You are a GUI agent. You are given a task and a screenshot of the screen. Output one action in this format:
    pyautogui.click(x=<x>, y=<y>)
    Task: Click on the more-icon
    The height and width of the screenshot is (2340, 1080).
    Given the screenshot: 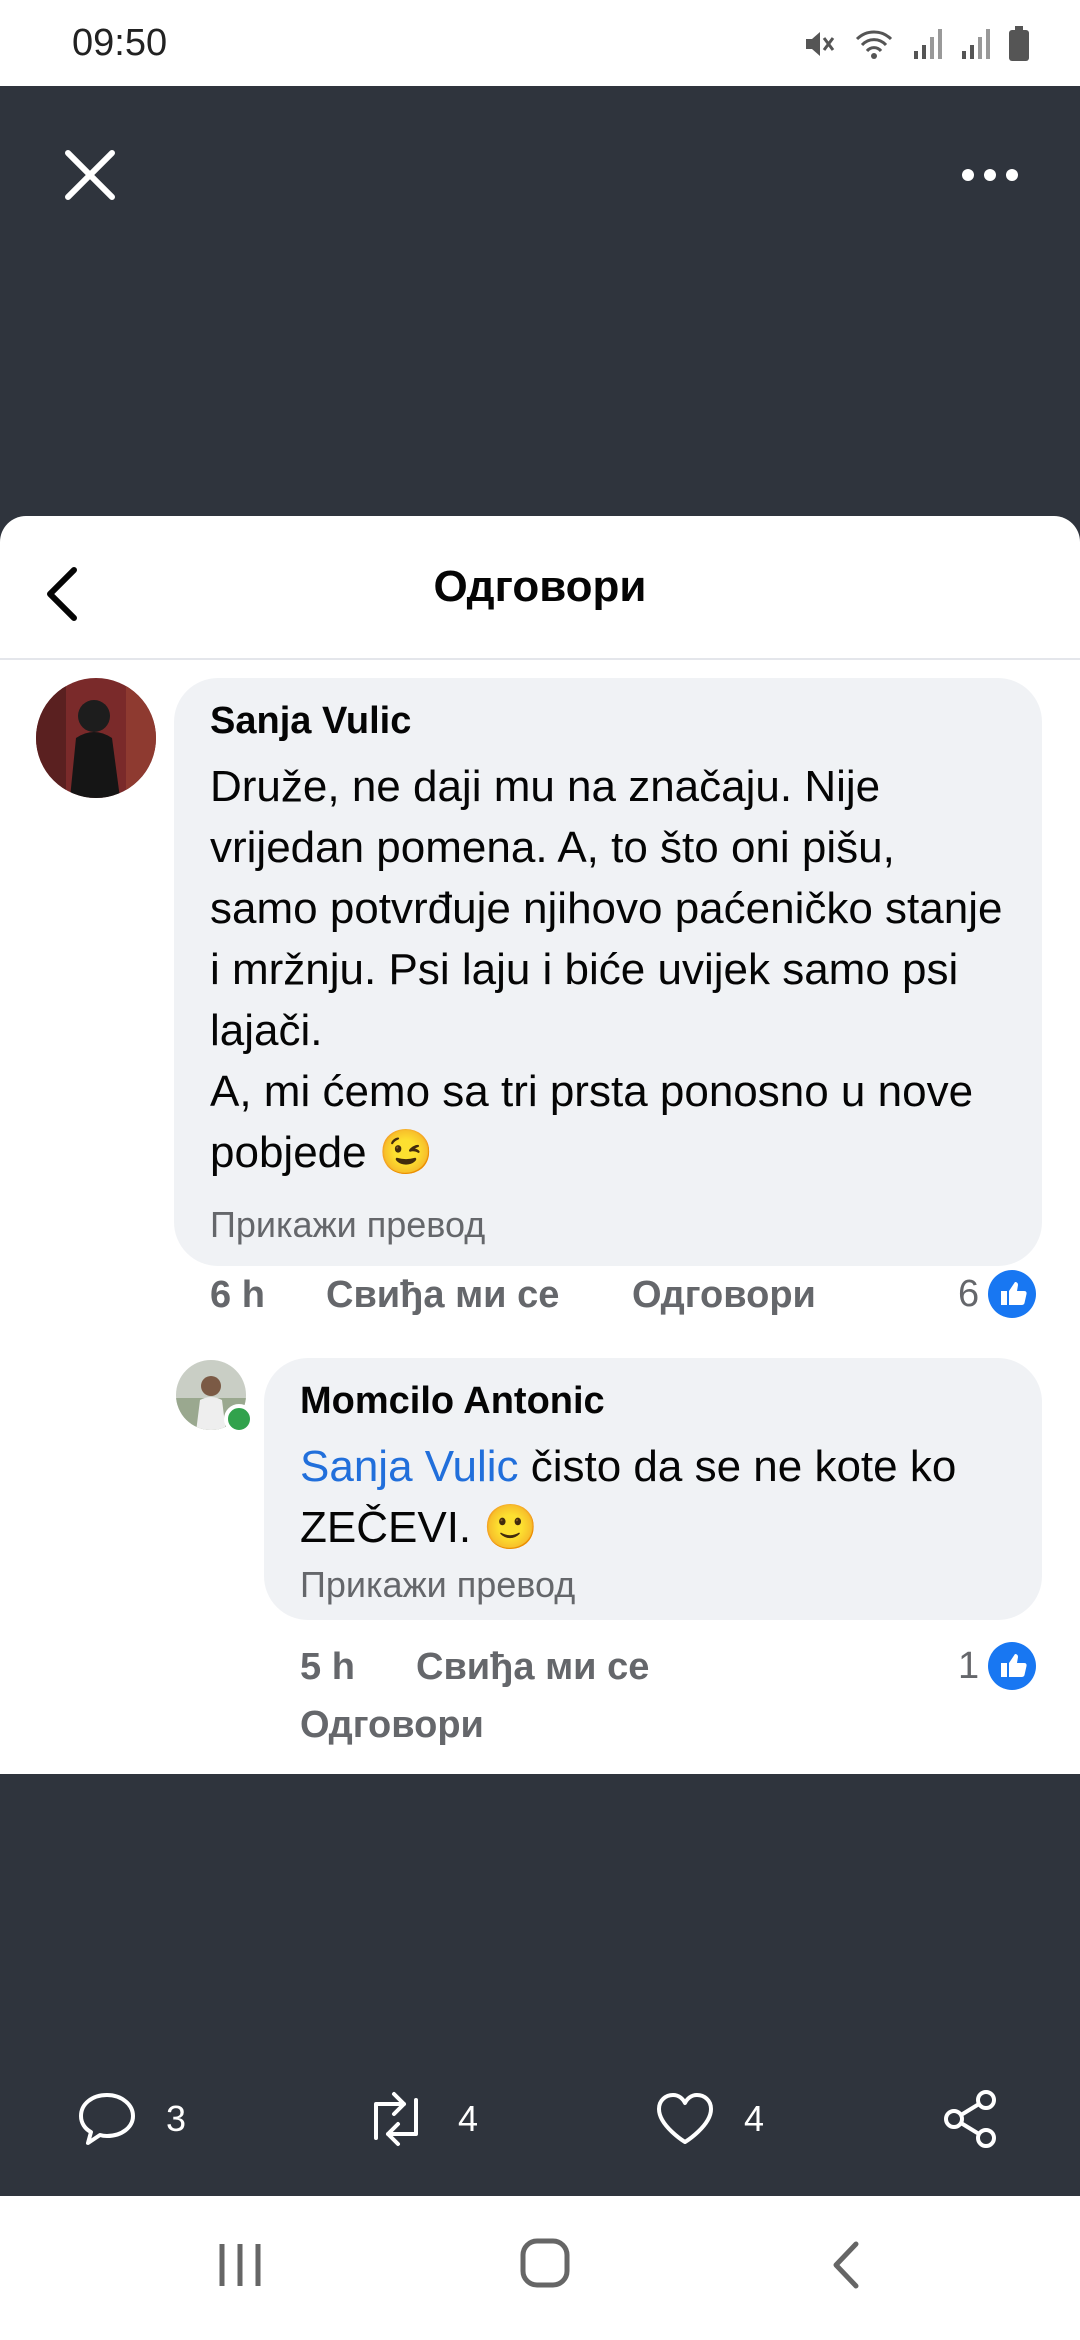 What is the action you would take?
    pyautogui.click(x=990, y=175)
    